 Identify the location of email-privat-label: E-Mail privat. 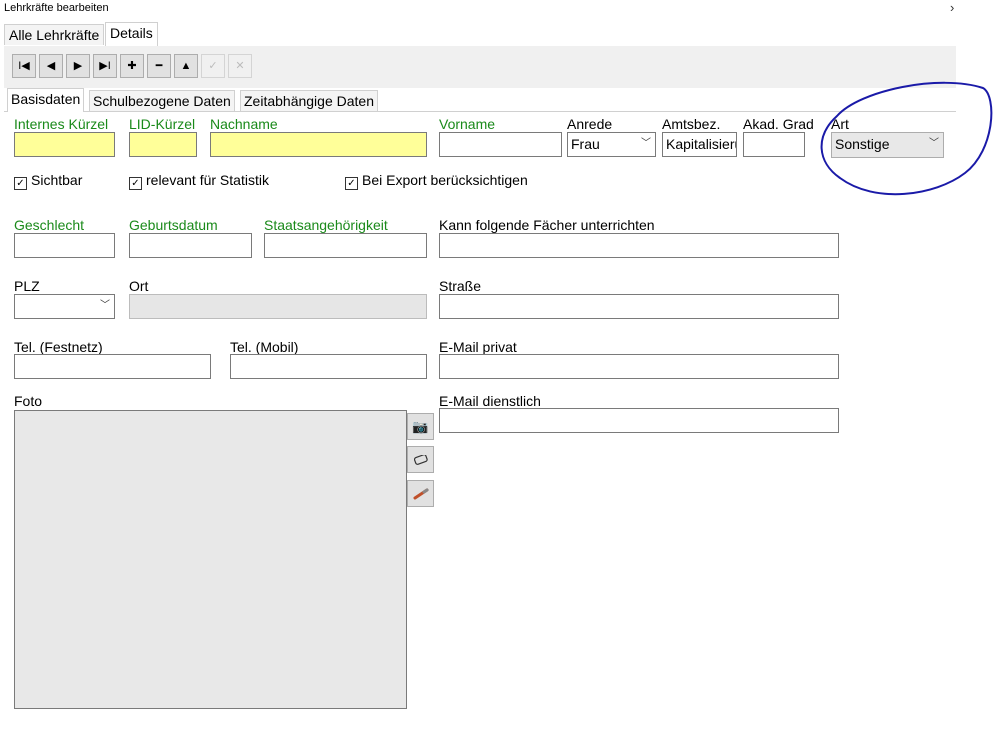
(478, 347).